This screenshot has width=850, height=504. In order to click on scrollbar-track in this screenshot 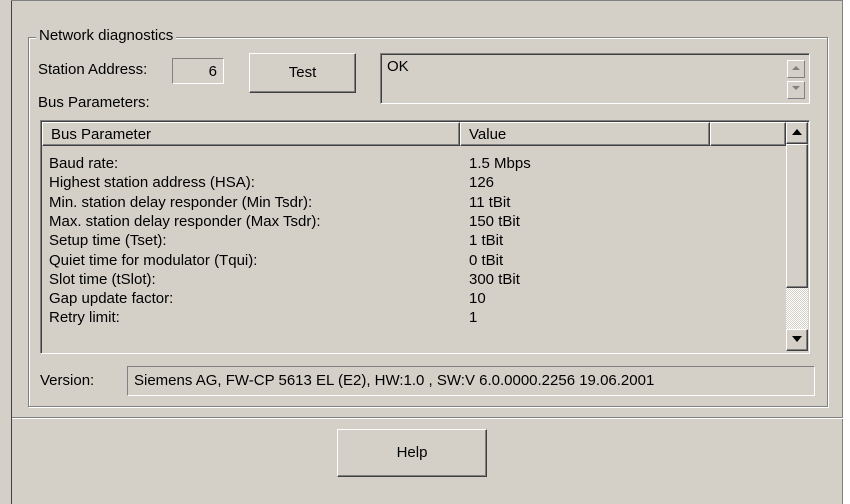, I will do `click(797, 308)`.